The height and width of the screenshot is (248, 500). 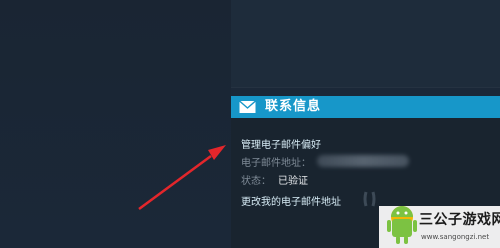 I want to click on status-value: 已验证, so click(x=293, y=181).